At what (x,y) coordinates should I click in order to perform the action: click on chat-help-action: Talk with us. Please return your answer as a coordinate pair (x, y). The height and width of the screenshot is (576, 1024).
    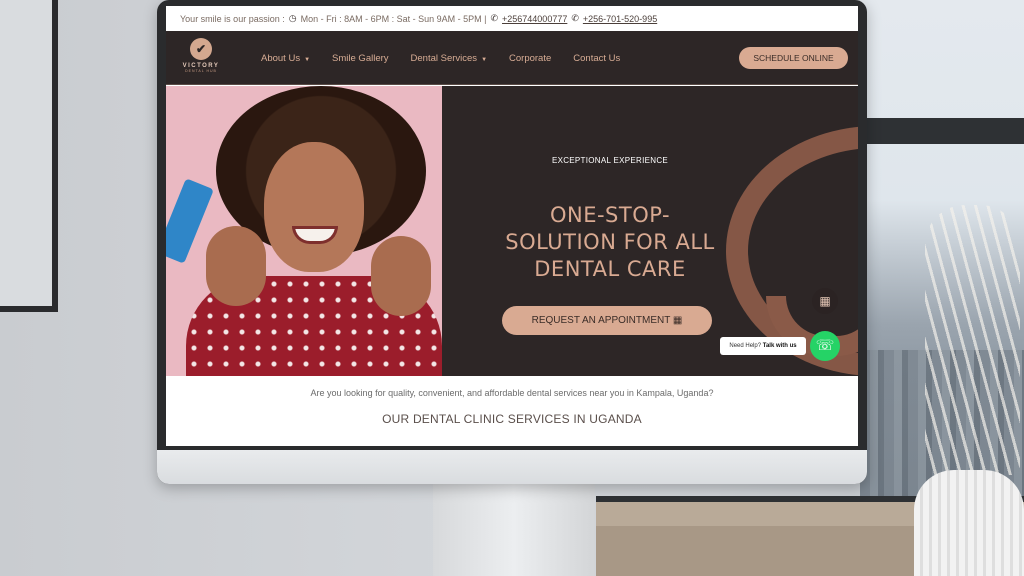
    Looking at the image, I should click on (779, 346).